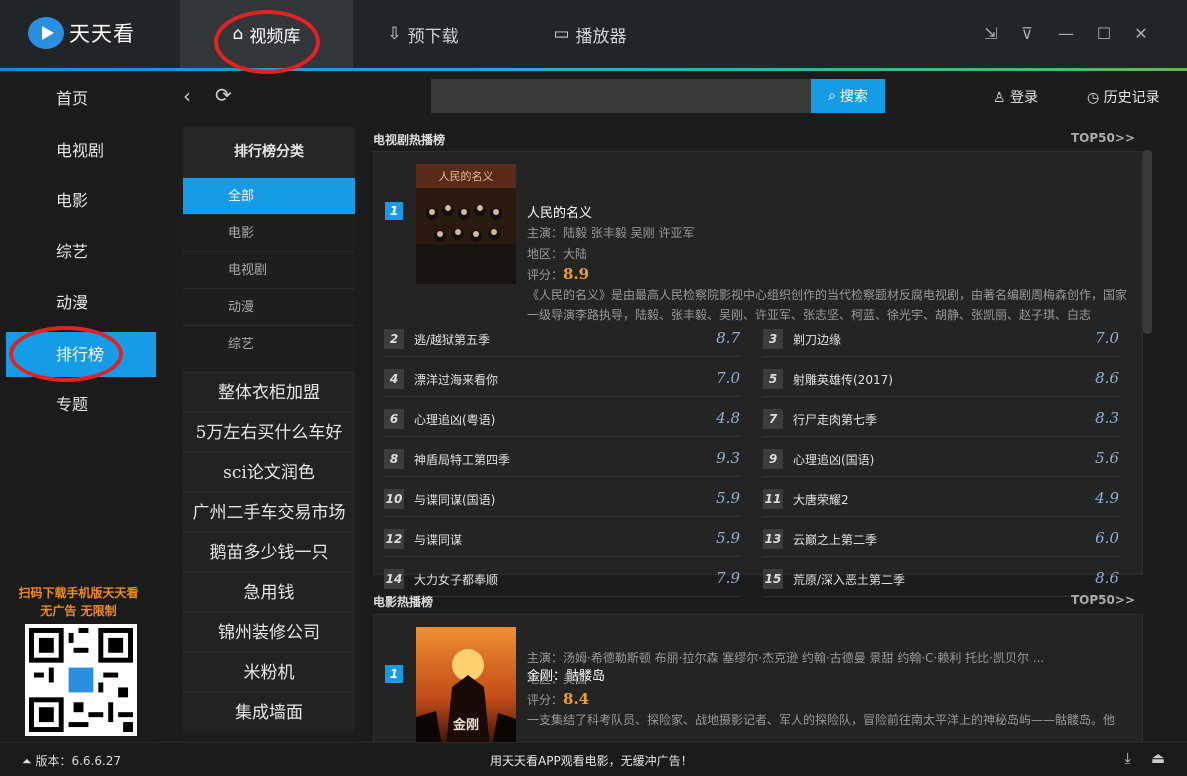 The height and width of the screenshot is (776, 1187). I want to click on item-title: 心理追凶(粤语), so click(454, 419).